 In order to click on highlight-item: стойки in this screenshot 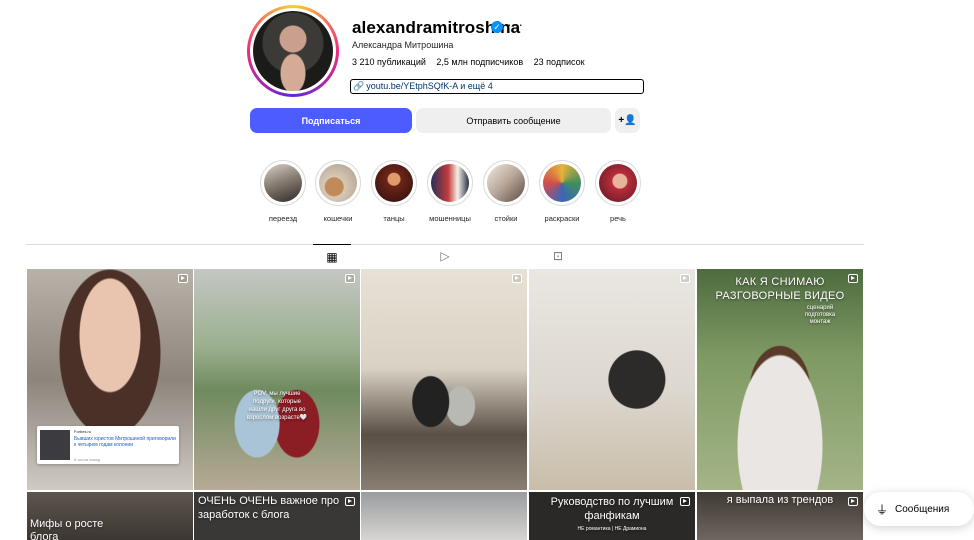, I will do `click(506, 191)`.